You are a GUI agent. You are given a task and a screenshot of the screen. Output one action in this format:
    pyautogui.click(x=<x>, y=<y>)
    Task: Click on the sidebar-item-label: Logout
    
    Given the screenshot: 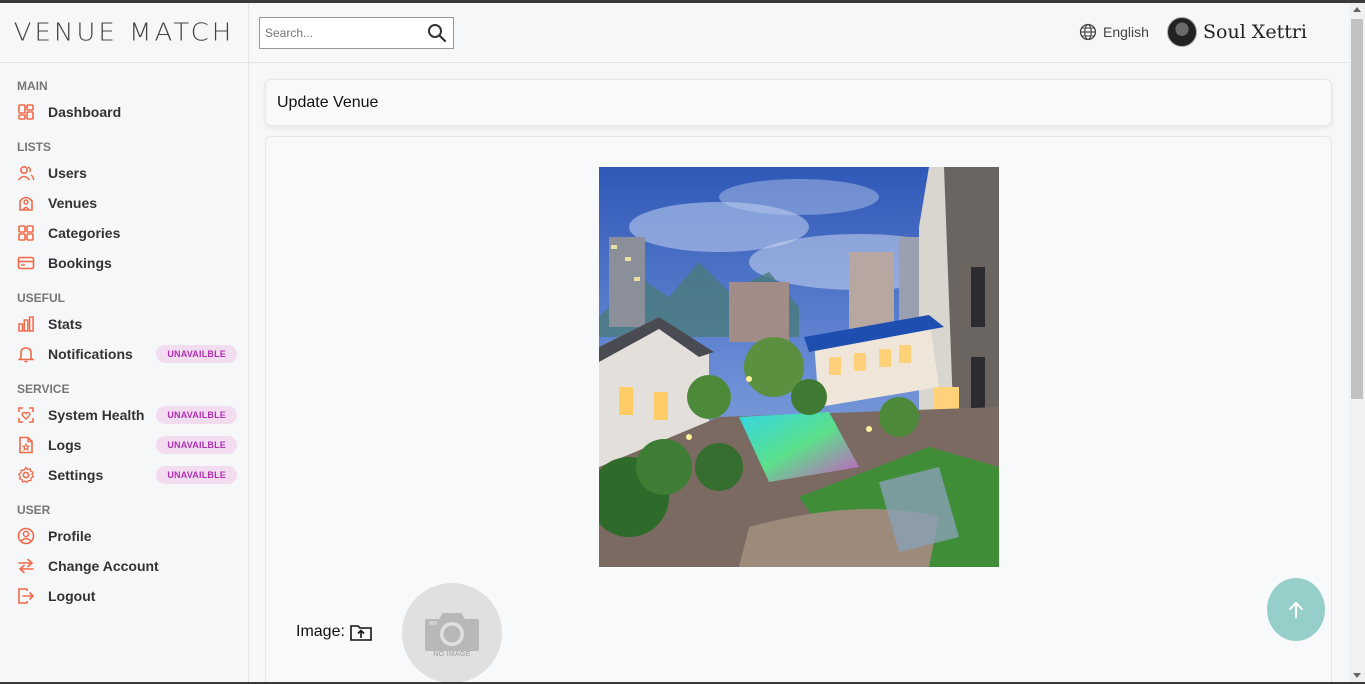 What is the action you would take?
    pyautogui.click(x=72, y=596)
    